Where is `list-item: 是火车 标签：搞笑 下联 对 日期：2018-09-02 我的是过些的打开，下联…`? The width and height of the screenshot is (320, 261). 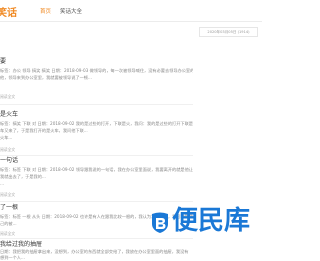 list-item: 是火车 标签：搞笑 下联 对 日期：2018-09-02 我的是过些的打开，下联… is located at coordinates (96, 133).